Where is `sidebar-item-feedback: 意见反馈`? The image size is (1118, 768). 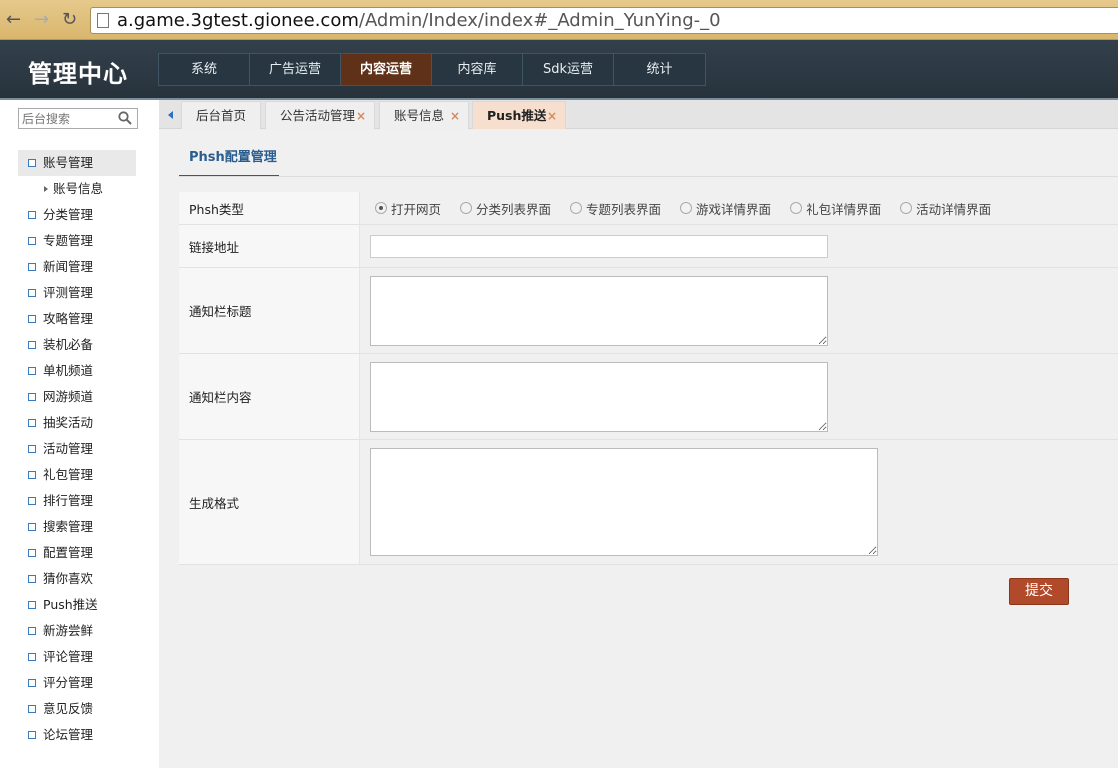
sidebar-item-feedback: 意见反馈 is located at coordinates (79, 709).